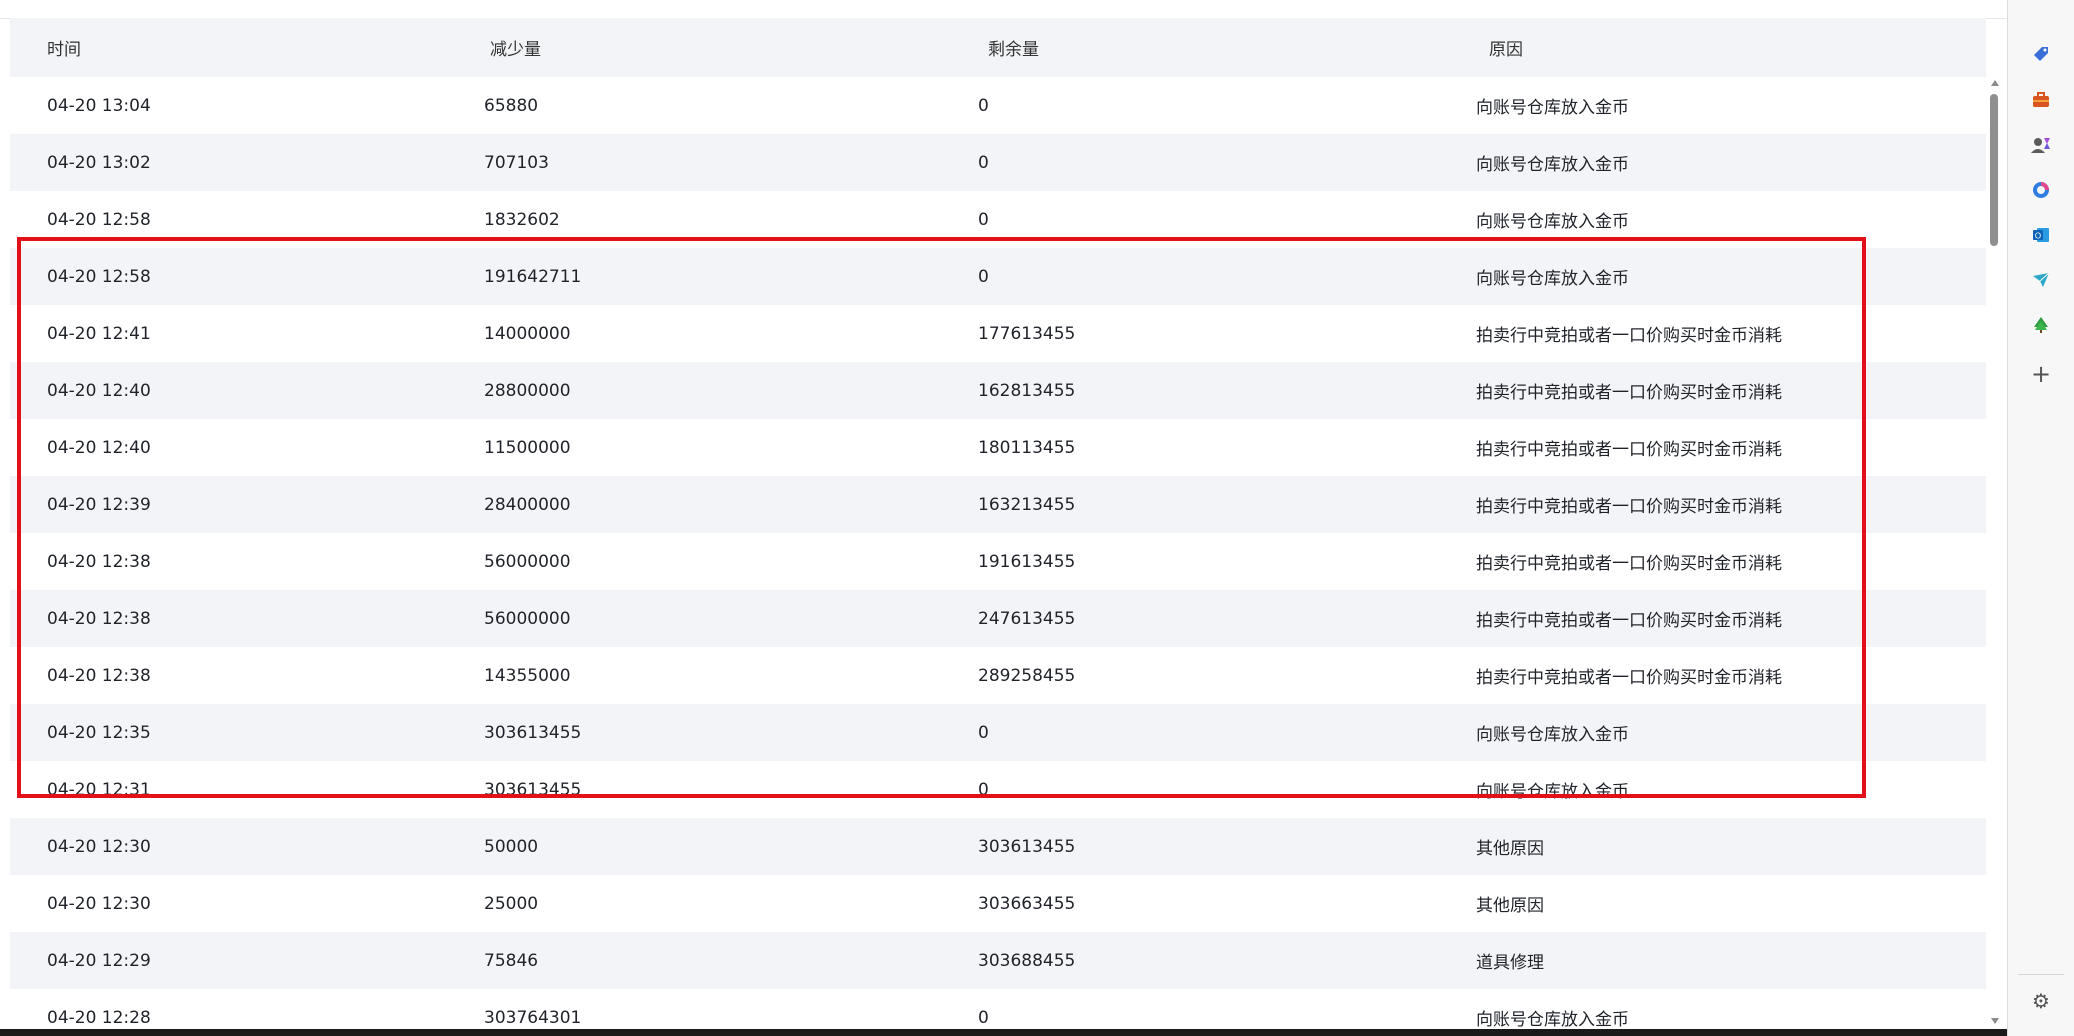  I want to click on cell-decrease: 191642711, so click(533, 276).